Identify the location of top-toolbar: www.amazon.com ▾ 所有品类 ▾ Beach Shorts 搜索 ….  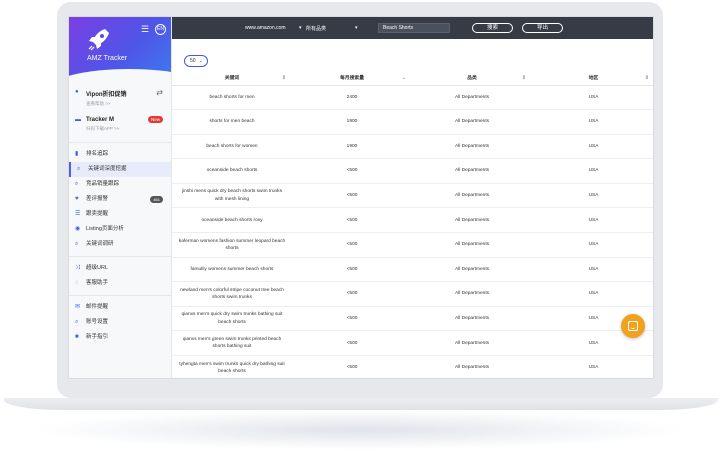
(412, 28).